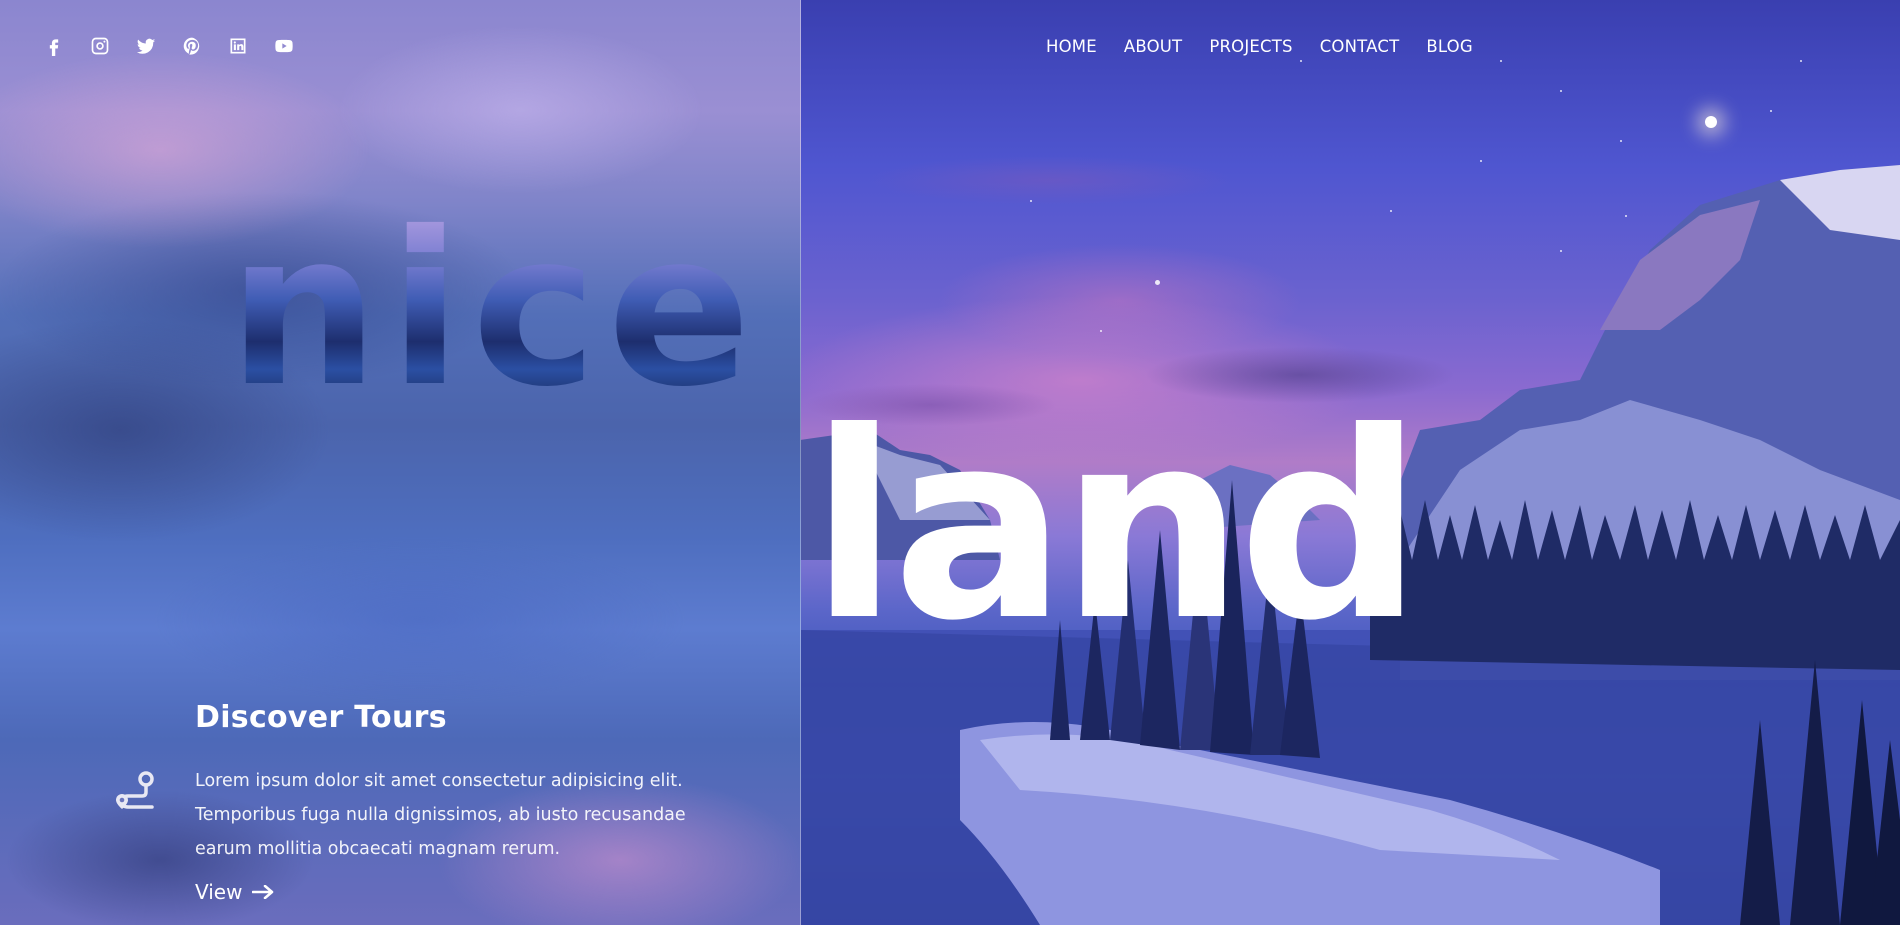 This screenshot has width=1900, height=925. What do you see at coordinates (159, 46) in the screenshot?
I see `twitter-icon` at bounding box center [159, 46].